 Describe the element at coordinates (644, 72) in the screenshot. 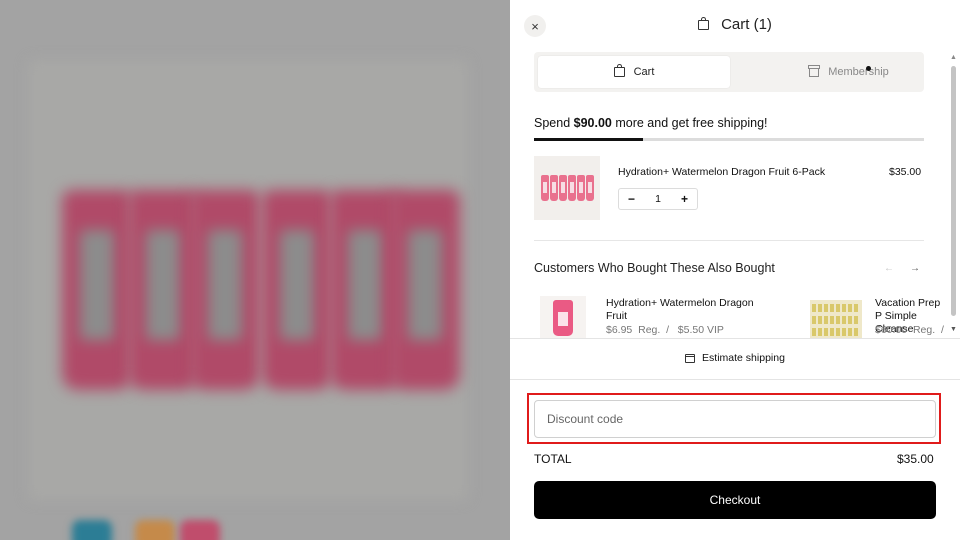

I see `tab-cart-label: Cart` at that location.